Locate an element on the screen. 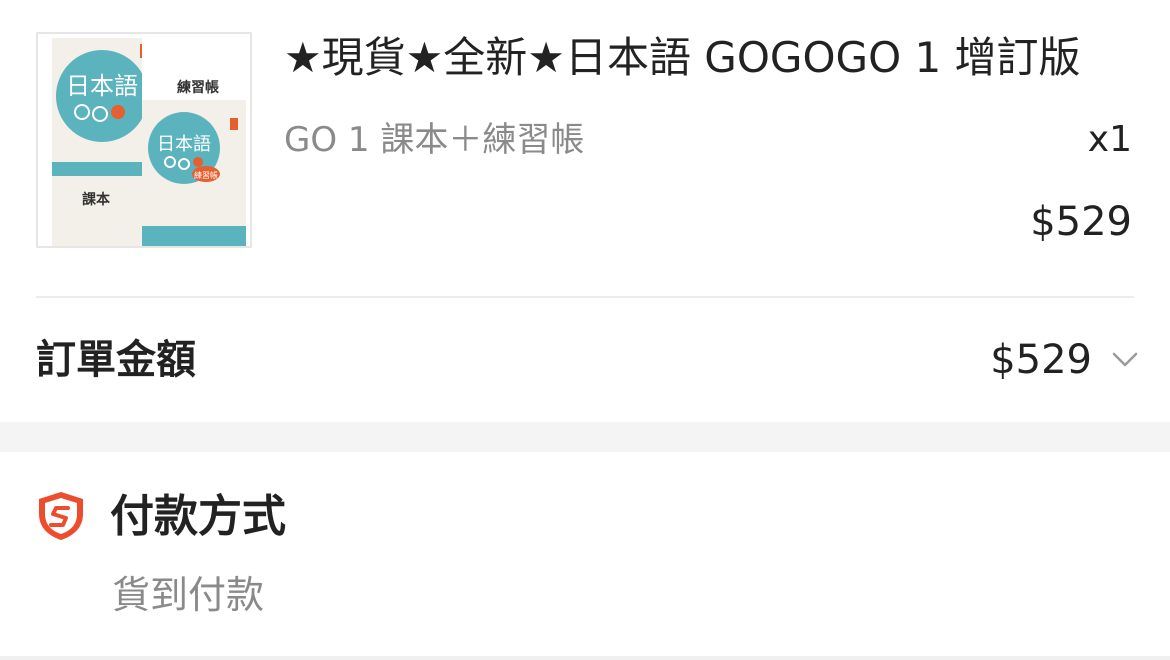 This screenshot has width=1170, height=660. payment-method: 貨到付款 is located at coordinates (188, 595).